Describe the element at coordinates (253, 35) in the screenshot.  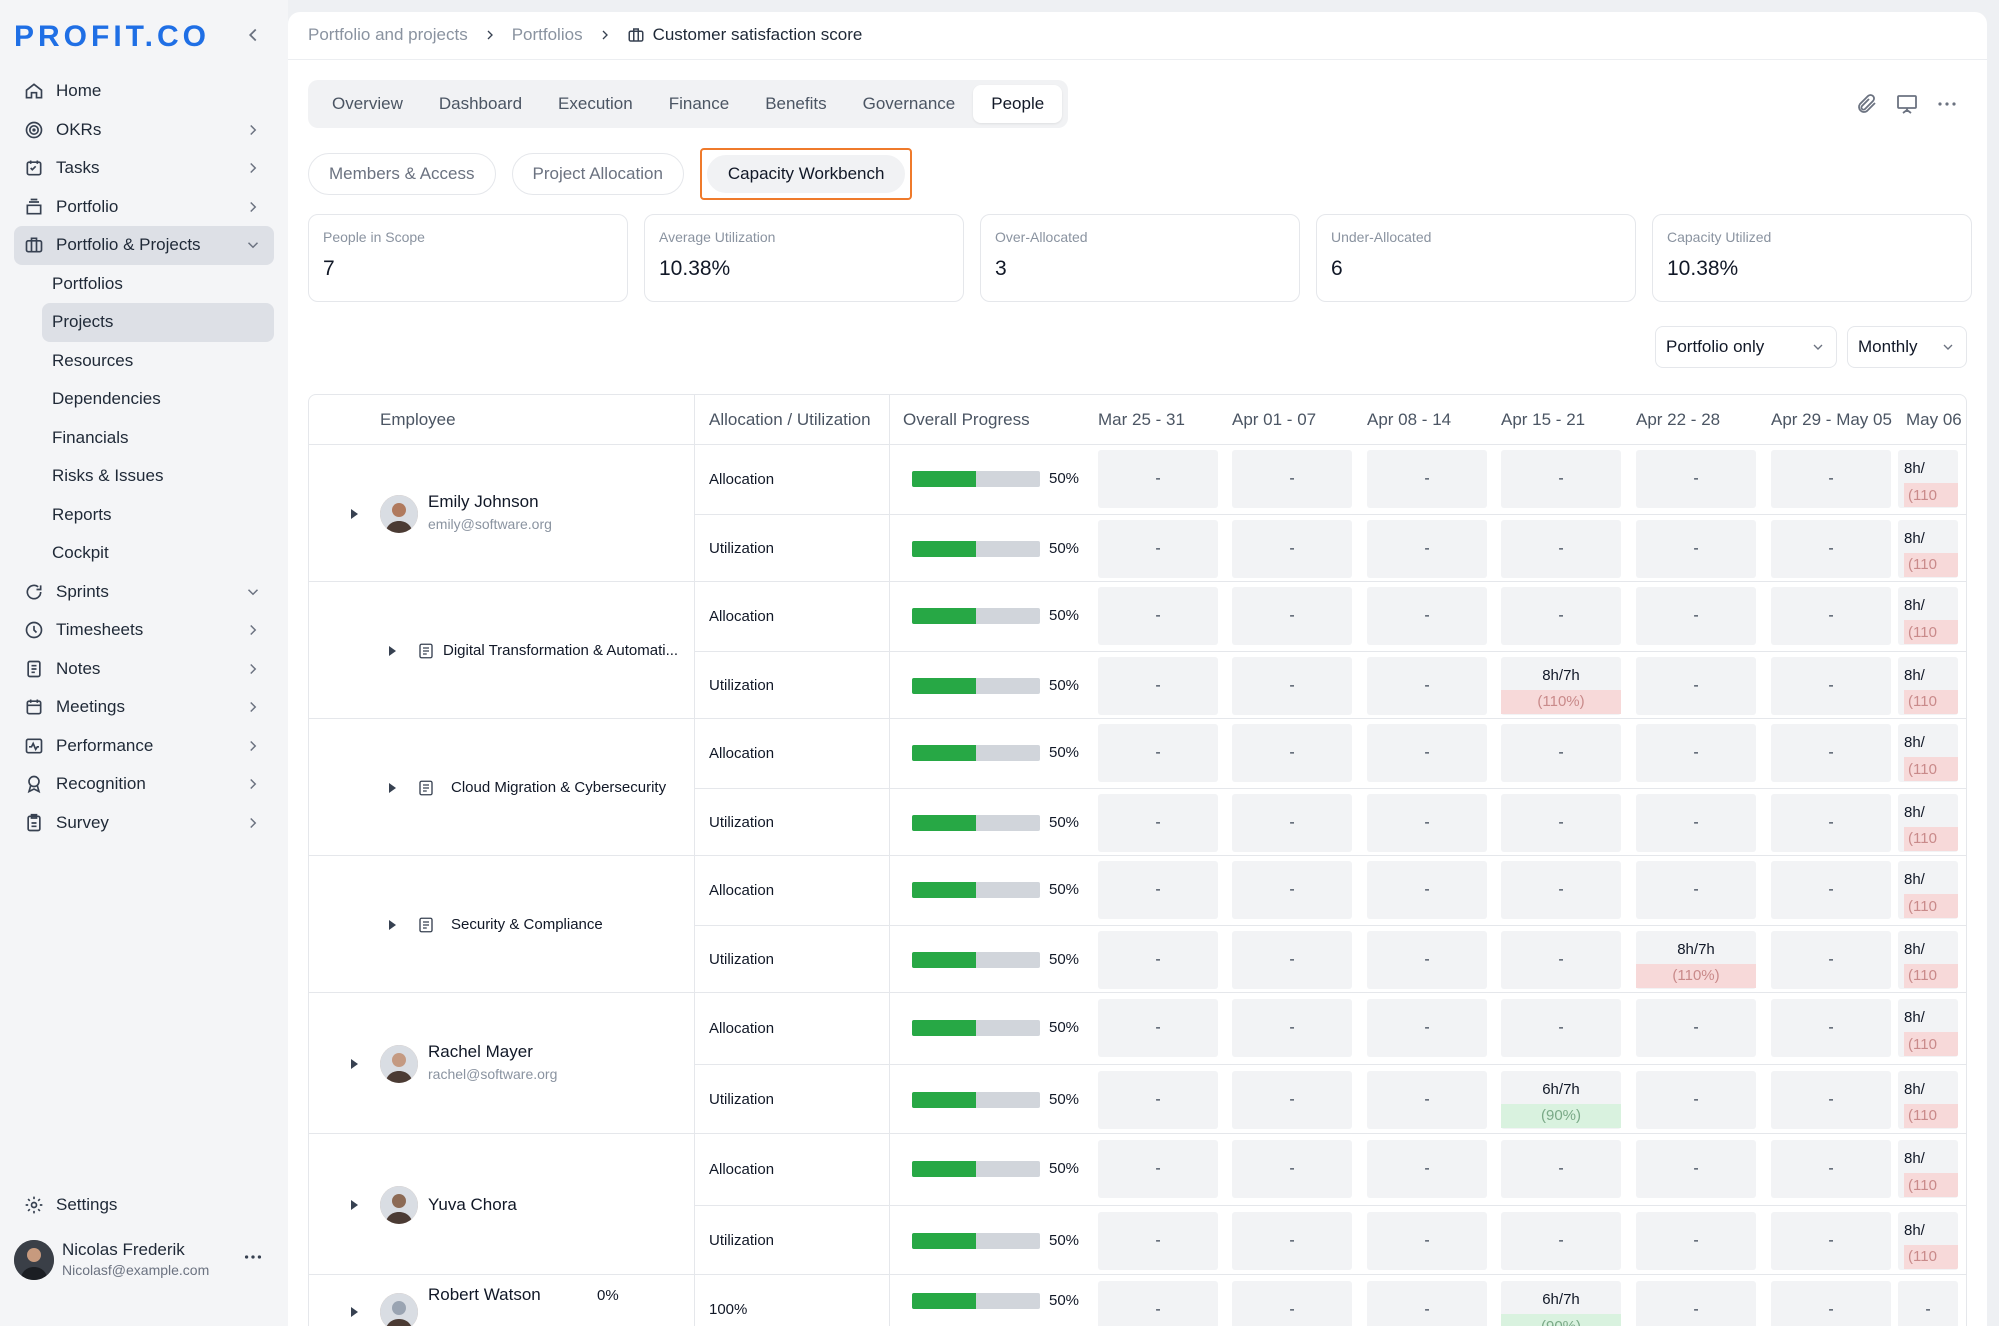
I see `collapse-sidebar-icon` at that location.